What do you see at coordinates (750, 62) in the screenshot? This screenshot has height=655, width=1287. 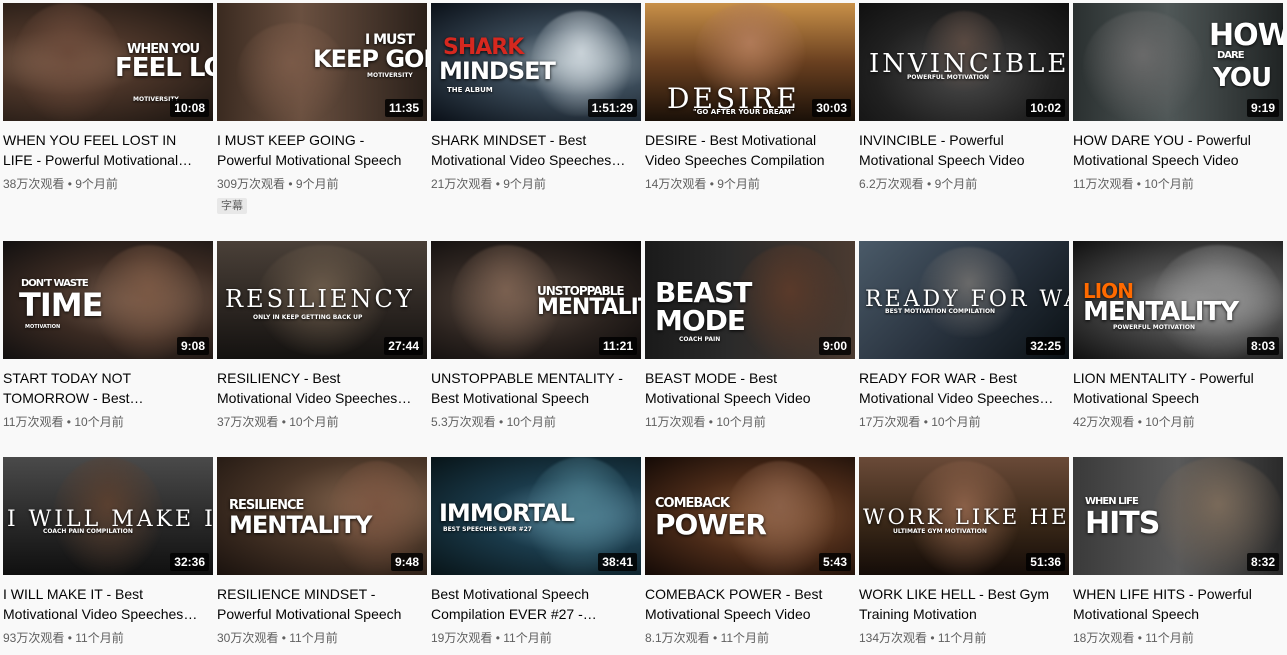 I see `video-thumbnail: DESIRE "GO AFTER YOUR DREAM" 30:03` at bounding box center [750, 62].